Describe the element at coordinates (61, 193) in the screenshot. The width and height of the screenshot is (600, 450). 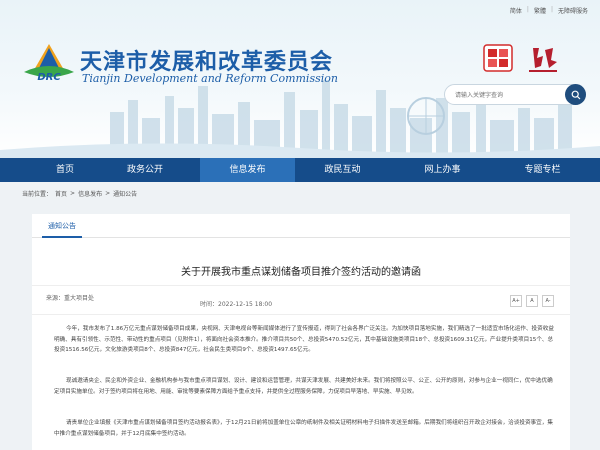
I see `breadcrumb-home: 首页` at that location.